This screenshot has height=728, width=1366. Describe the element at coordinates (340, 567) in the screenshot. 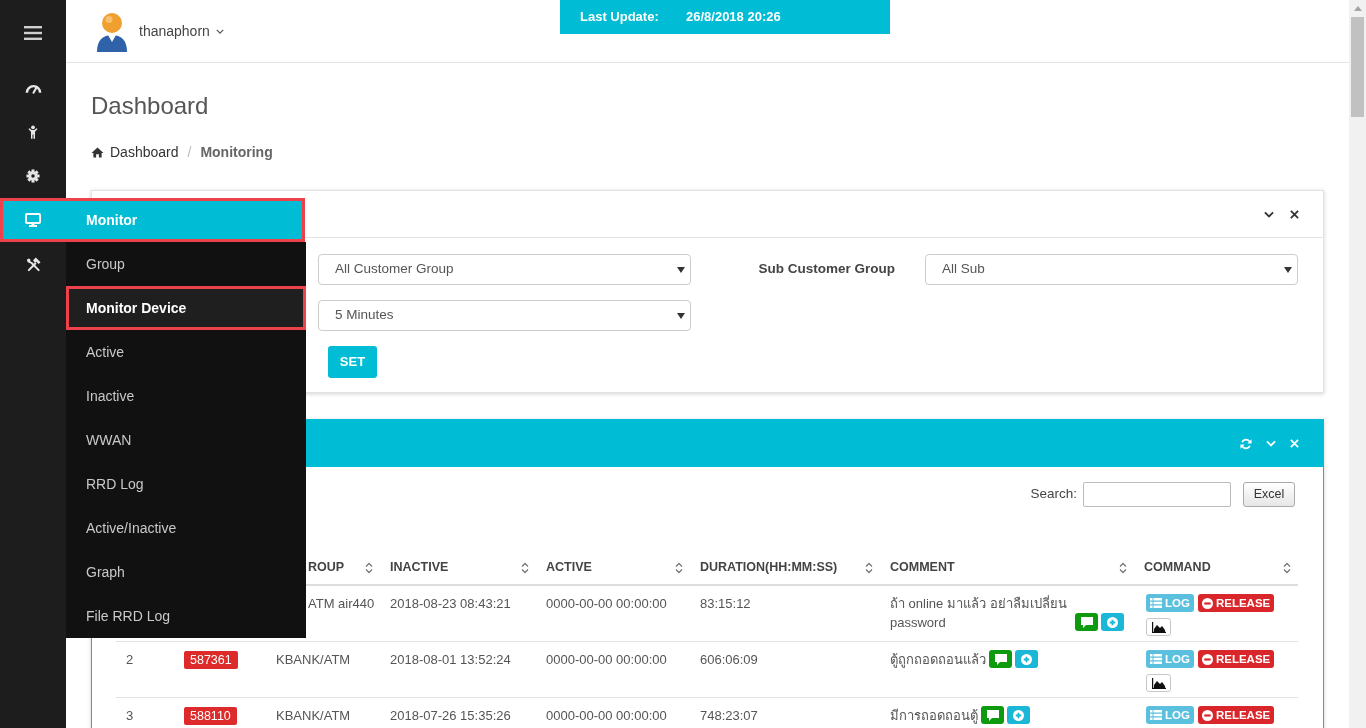

I see `column-header: ROUP` at that location.